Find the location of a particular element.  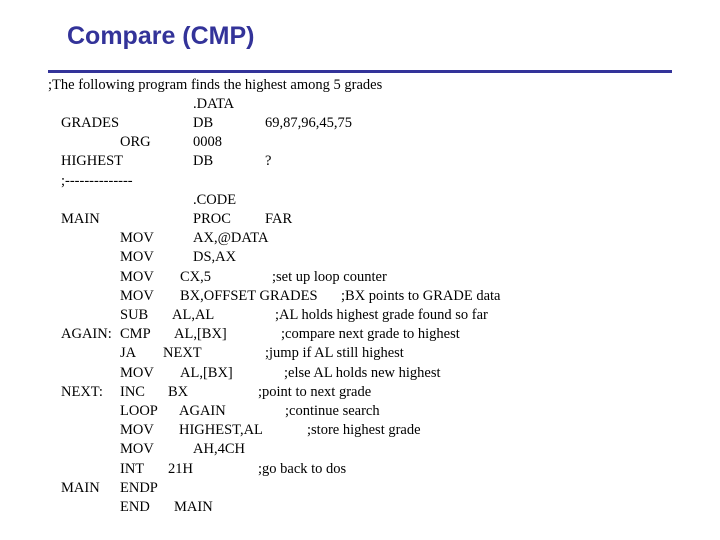

mnemonic: ENDP is located at coordinates (139, 488).